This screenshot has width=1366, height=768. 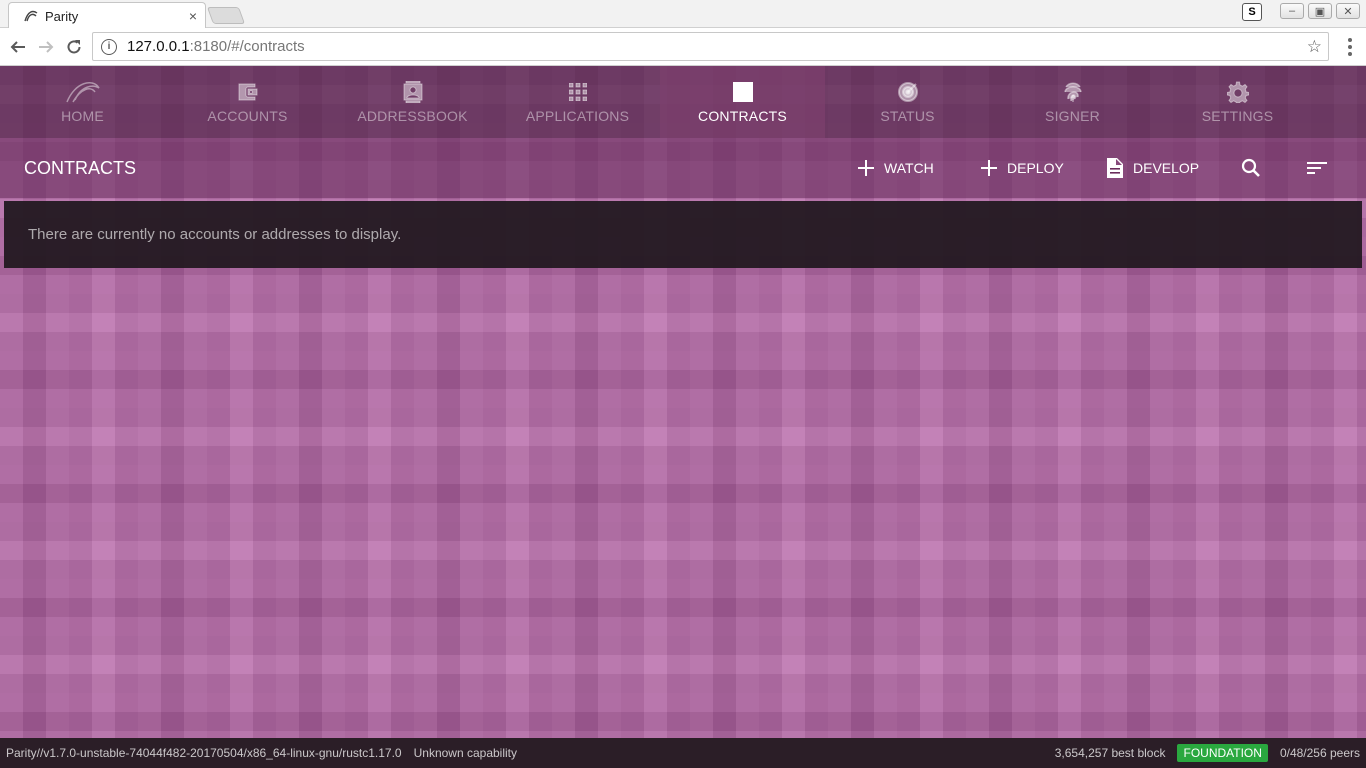 I want to click on nav-item-home: HOME, so click(x=82, y=102).